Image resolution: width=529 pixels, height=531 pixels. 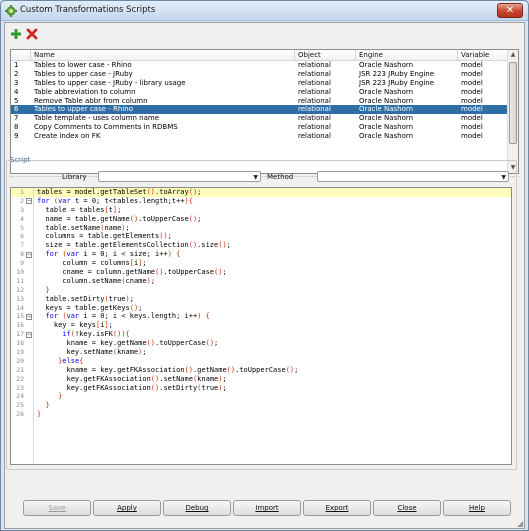 What do you see at coordinates (272, 316) in the screenshot?
I see `code-line: for (var i = 0; i < keys.length; i++) {` at bounding box center [272, 316].